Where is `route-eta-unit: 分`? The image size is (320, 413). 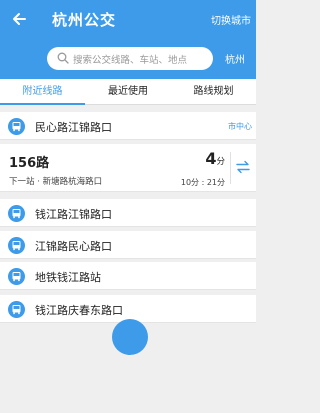 route-eta-unit: 分 is located at coordinates (220, 162).